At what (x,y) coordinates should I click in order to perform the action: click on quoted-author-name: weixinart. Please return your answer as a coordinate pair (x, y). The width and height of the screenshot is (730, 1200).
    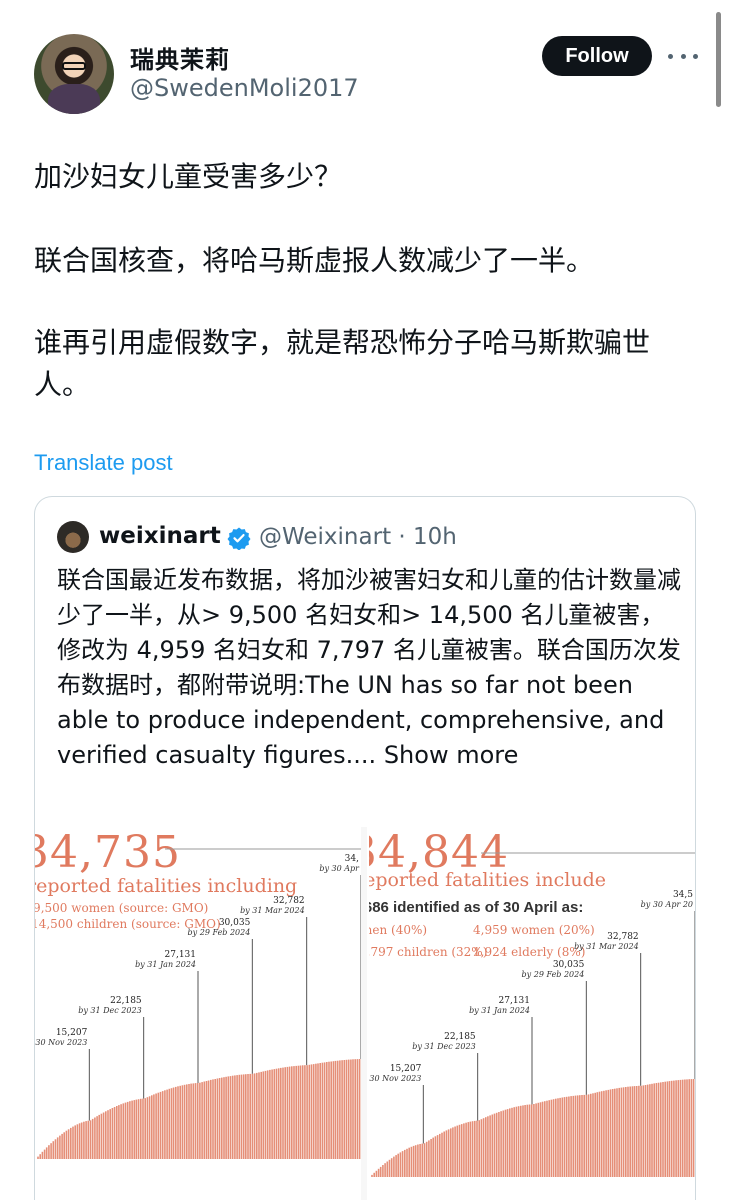
    Looking at the image, I should click on (160, 536).